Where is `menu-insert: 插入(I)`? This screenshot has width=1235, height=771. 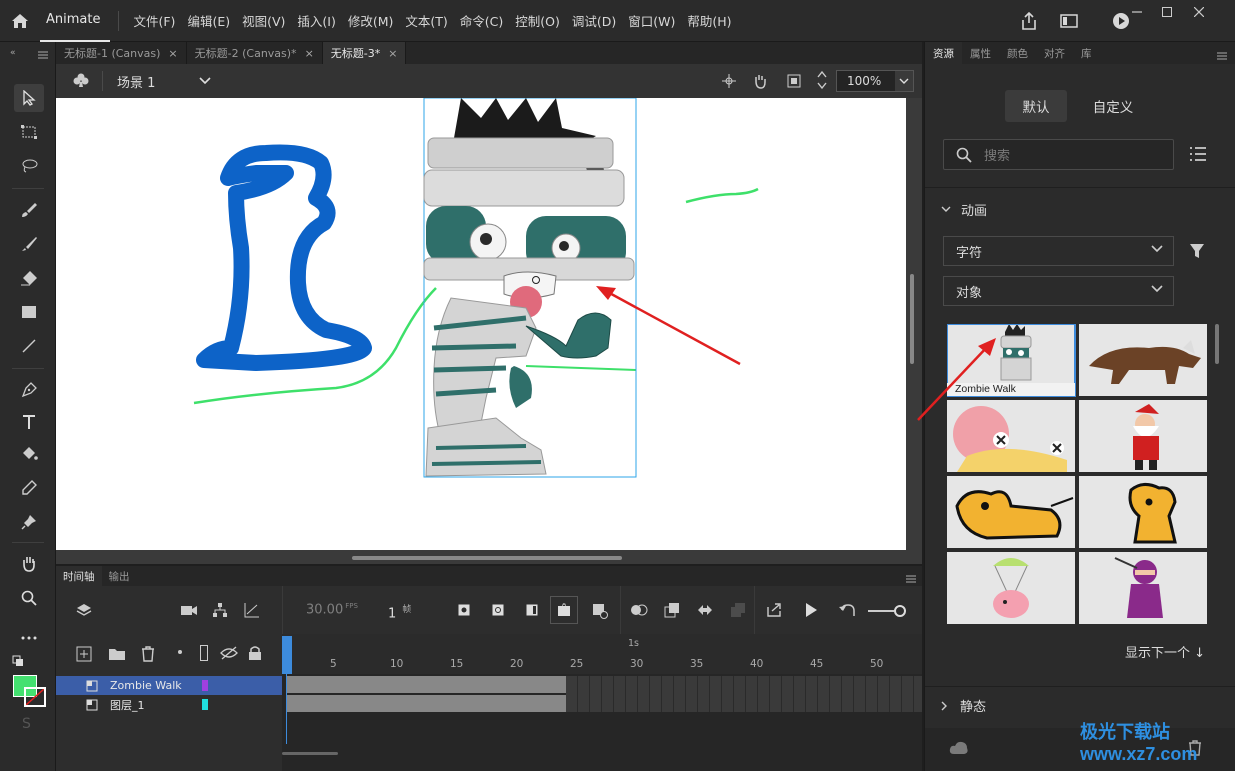
menu-insert: 插入(I) is located at coordinates (316, 21).